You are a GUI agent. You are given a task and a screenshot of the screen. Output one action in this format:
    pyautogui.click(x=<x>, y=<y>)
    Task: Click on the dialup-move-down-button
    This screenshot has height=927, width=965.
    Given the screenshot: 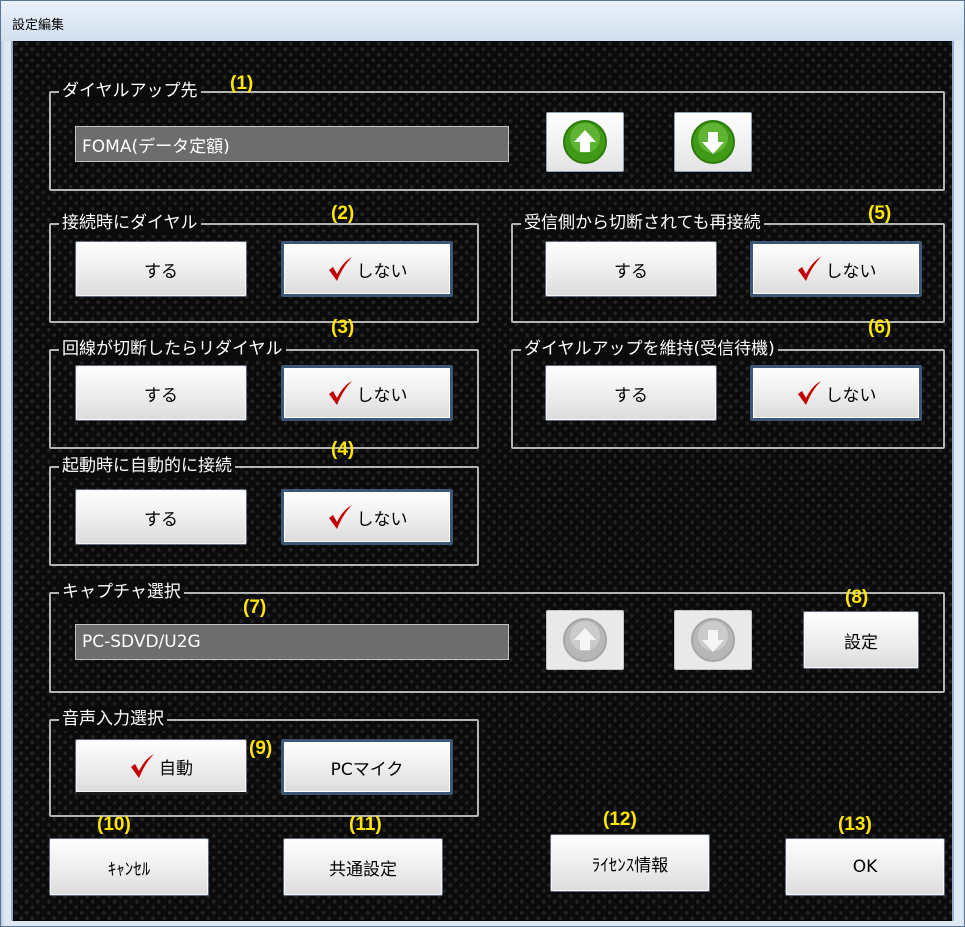 What is the action you would take?
    pyautogui.click(x=713, y=142)
    